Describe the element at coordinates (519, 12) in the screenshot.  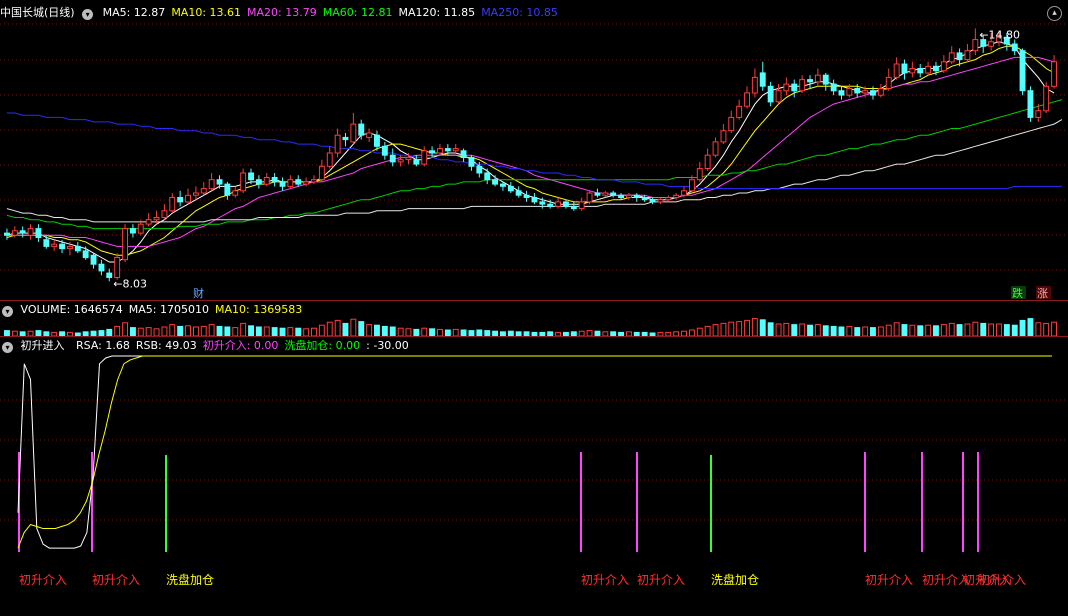
I see `ma-legend-item-5: MA250: 10.85` at that location.